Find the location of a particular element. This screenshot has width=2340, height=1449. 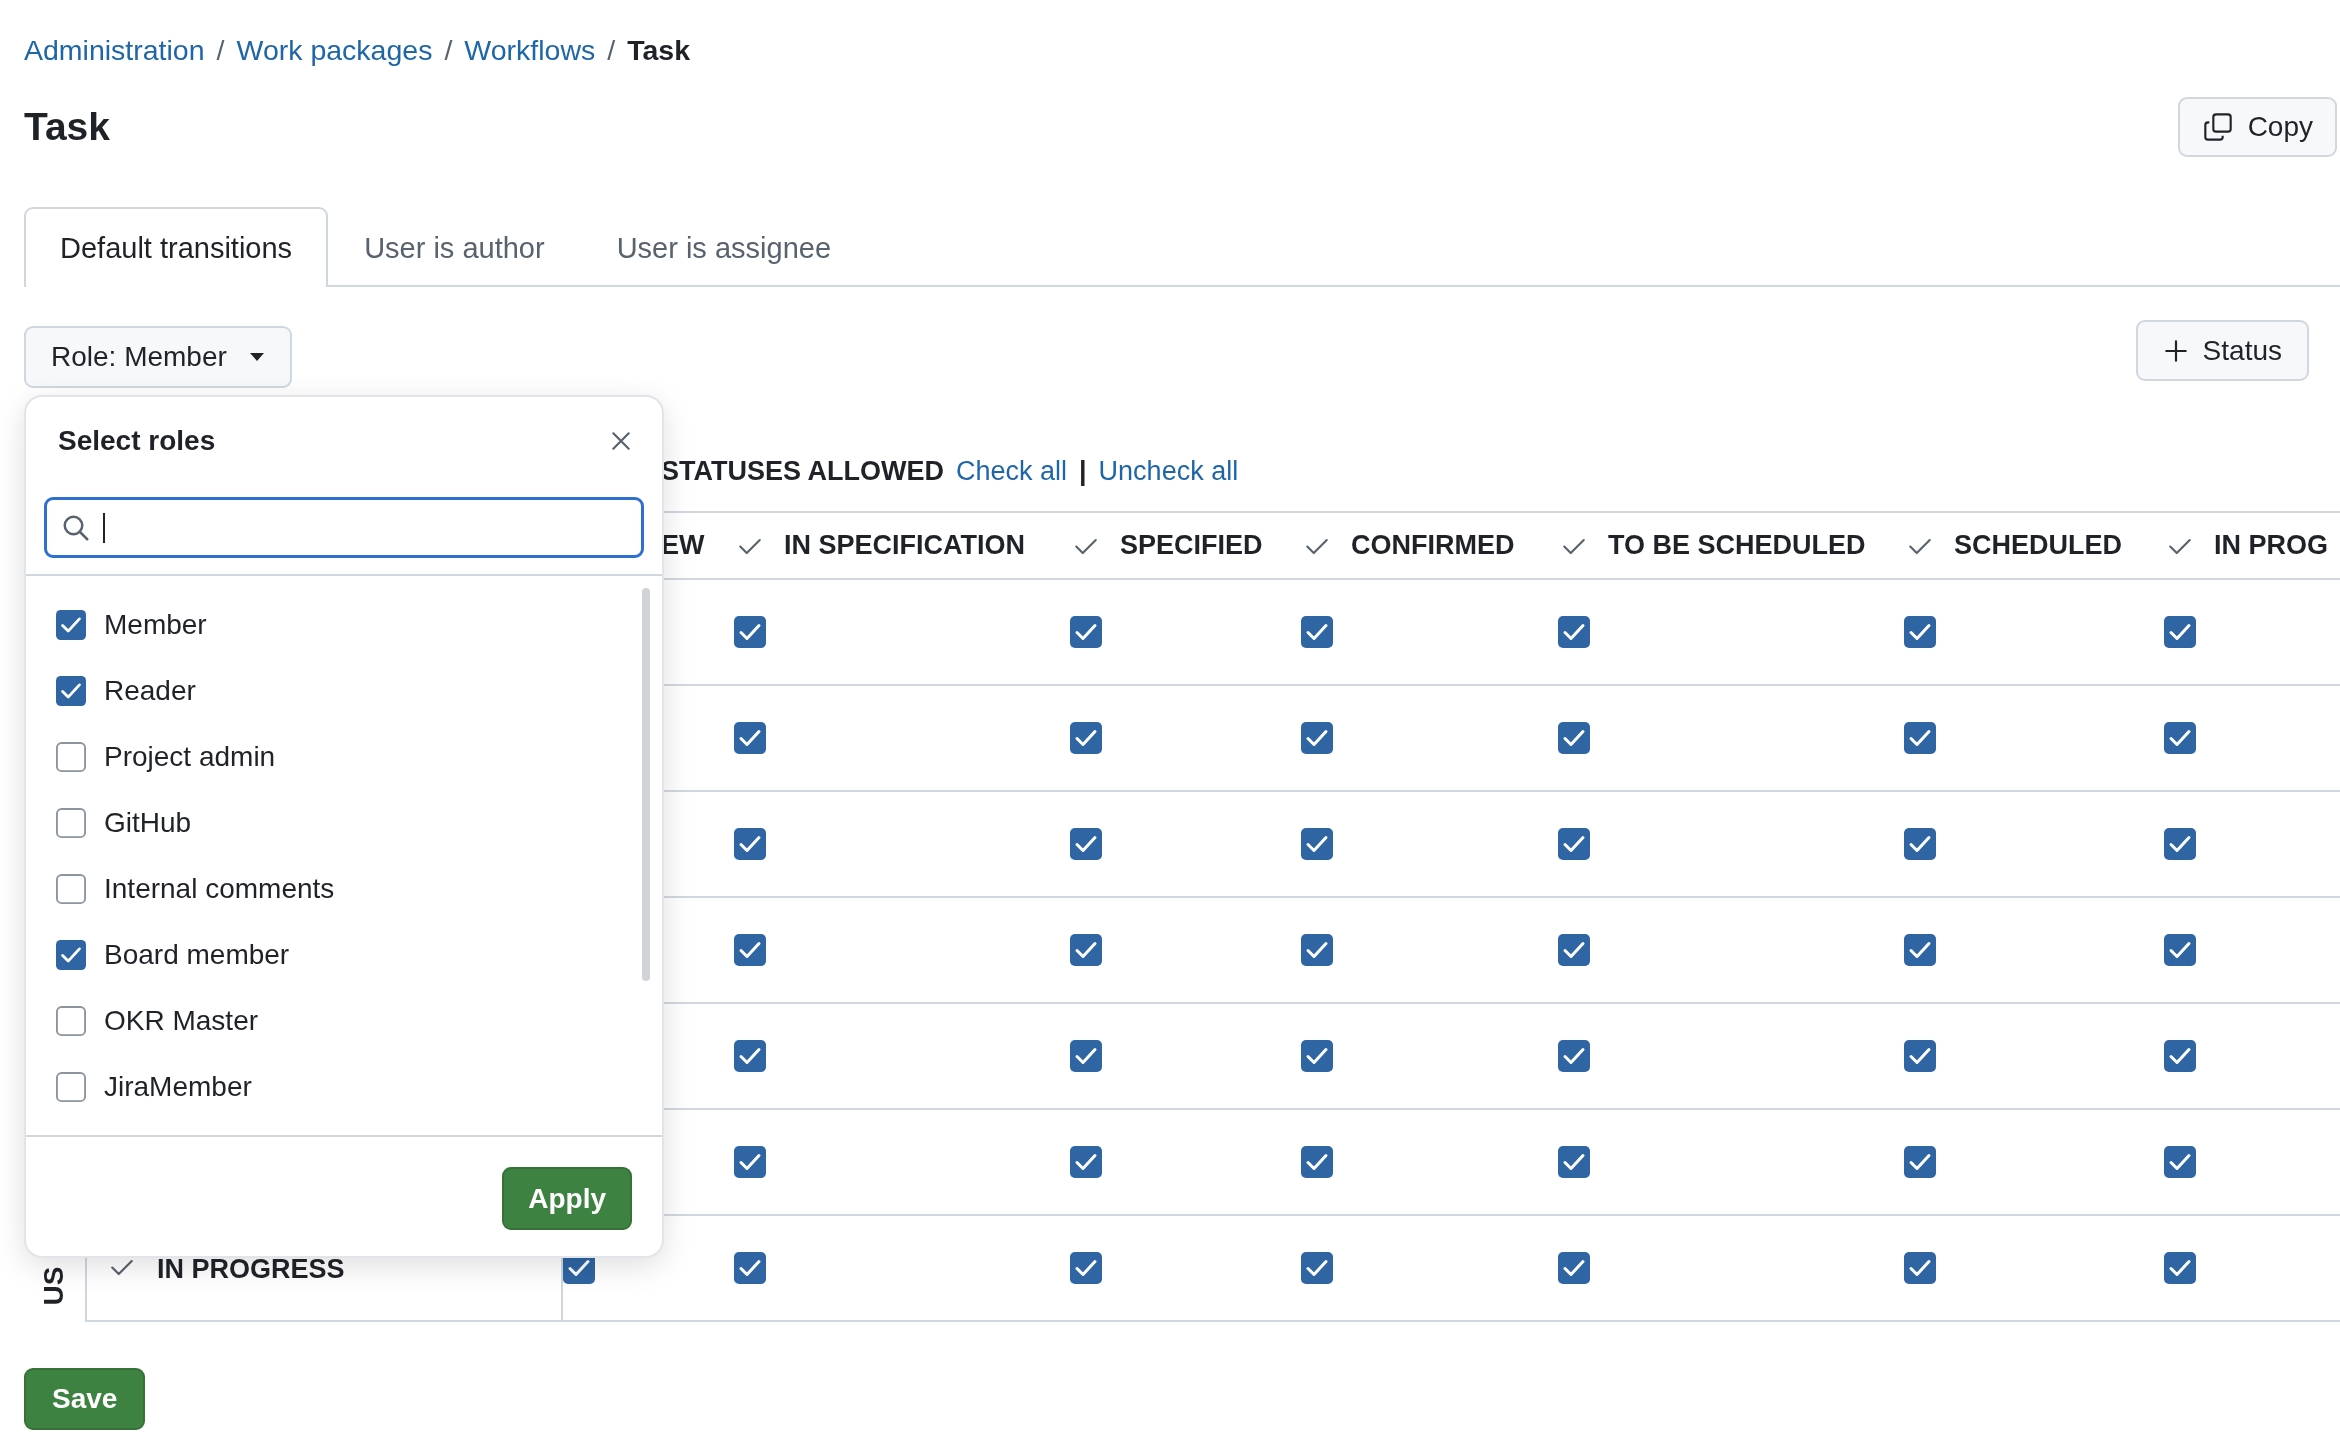

search-field is located at coordinates (344, 527).